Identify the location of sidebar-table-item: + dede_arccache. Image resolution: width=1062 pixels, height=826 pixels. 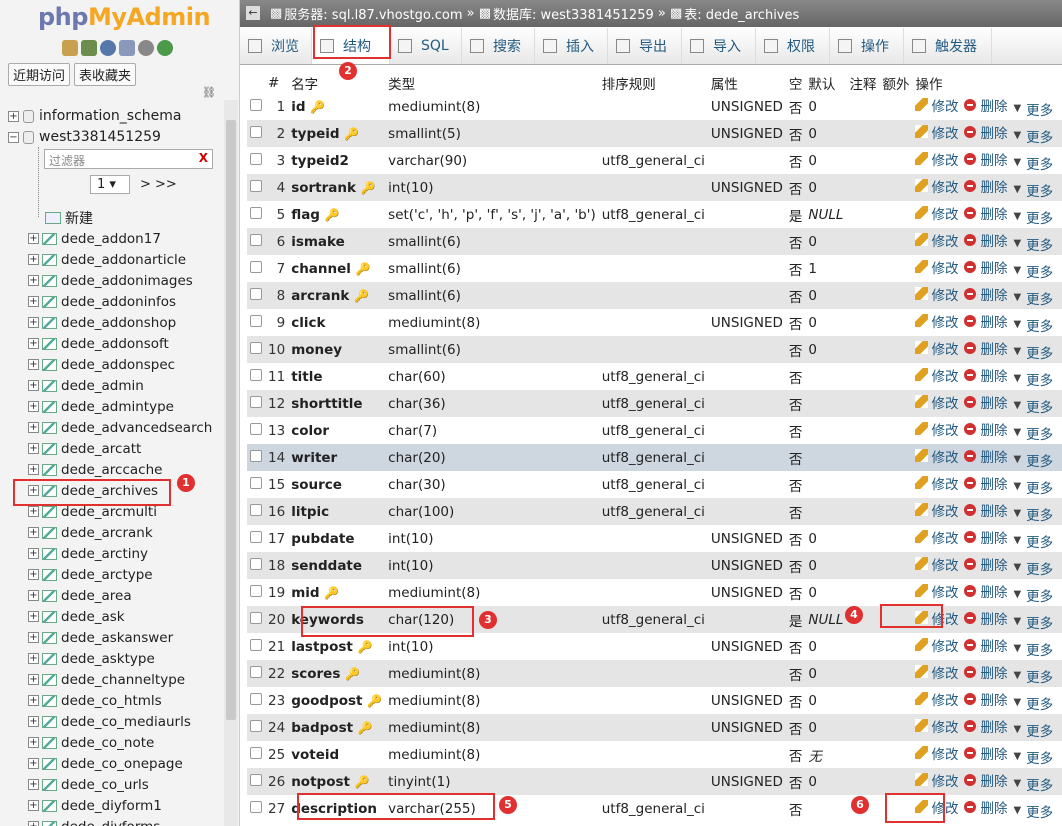
(95, 469).